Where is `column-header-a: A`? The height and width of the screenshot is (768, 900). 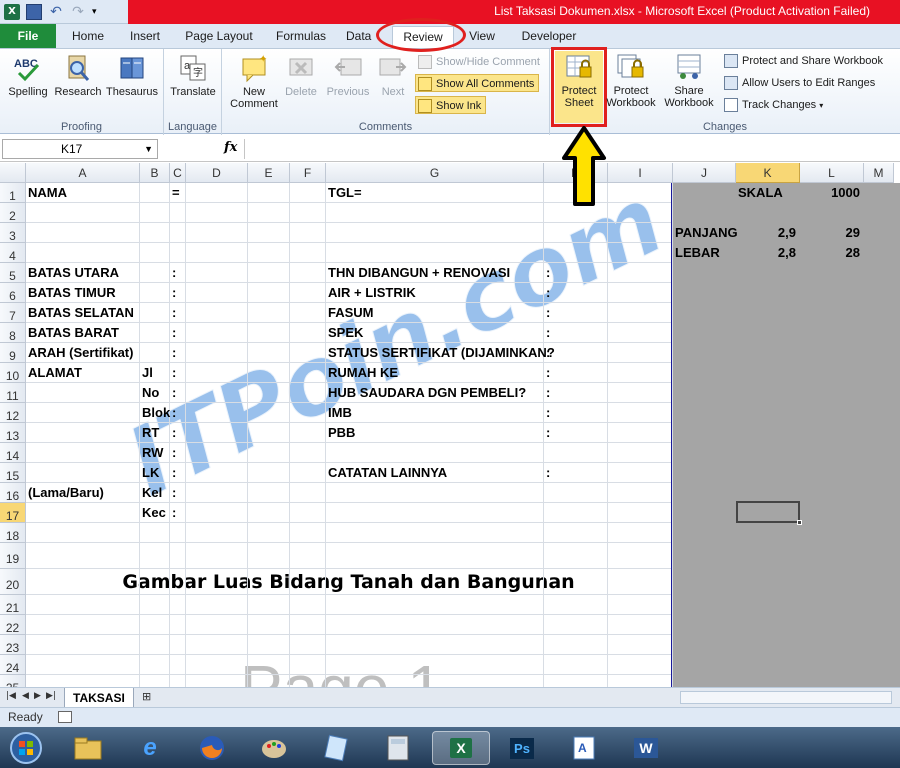
column-header-a: A is located at coordinates (83, 173).